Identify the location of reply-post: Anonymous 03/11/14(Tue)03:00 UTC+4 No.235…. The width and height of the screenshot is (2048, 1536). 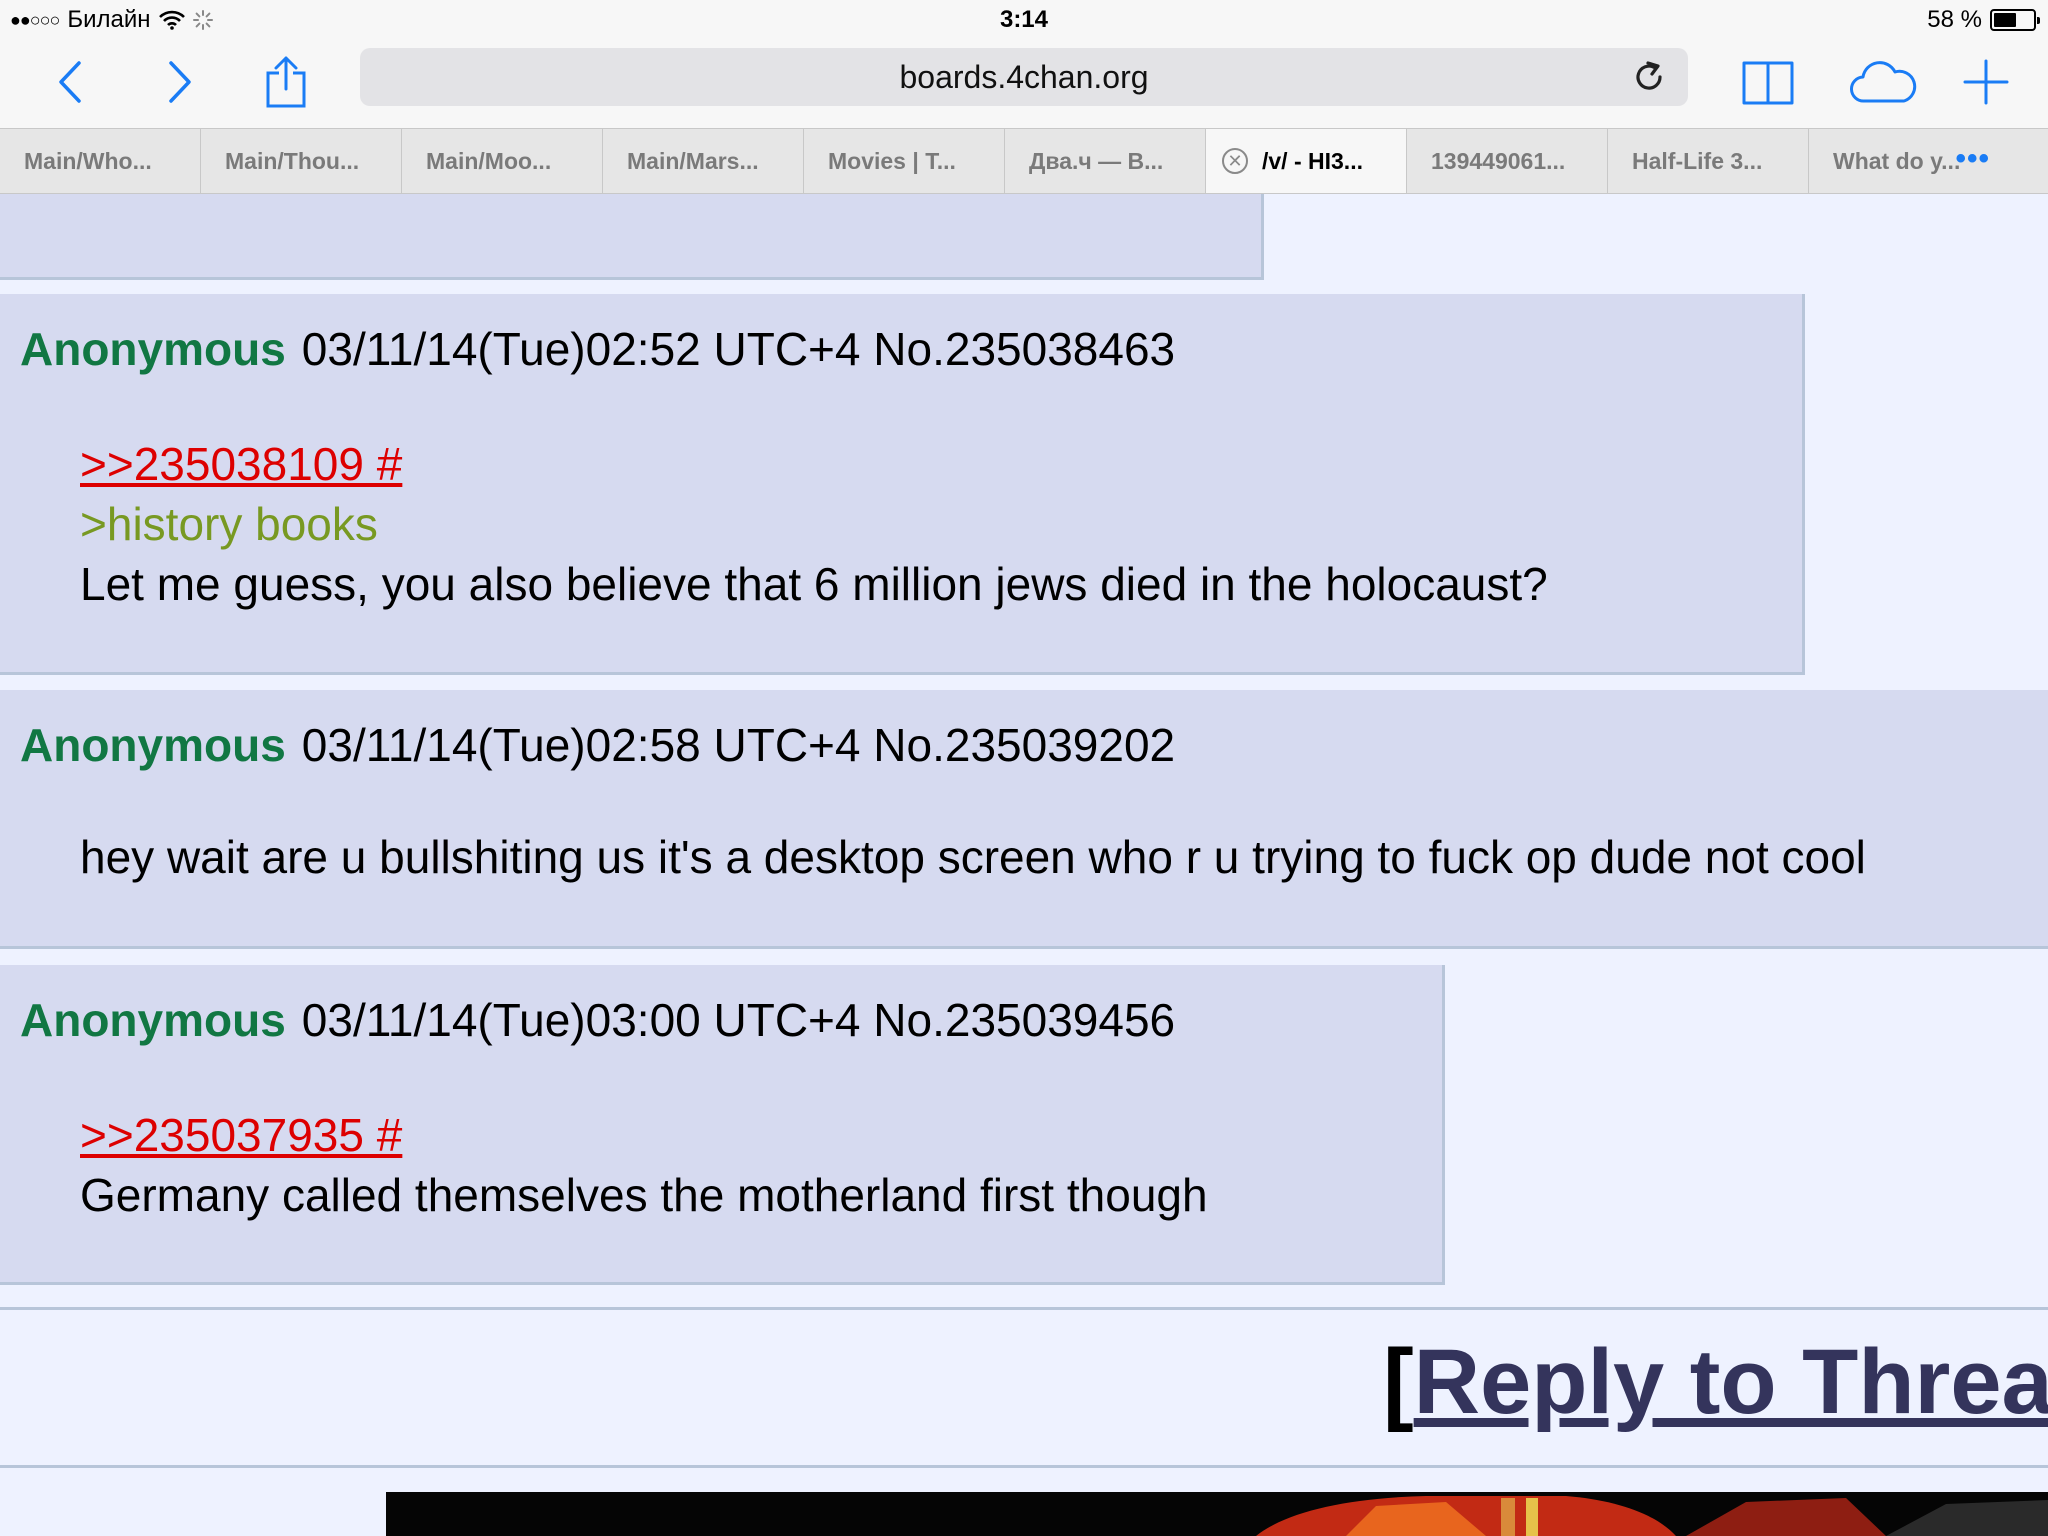
(722, 1125).